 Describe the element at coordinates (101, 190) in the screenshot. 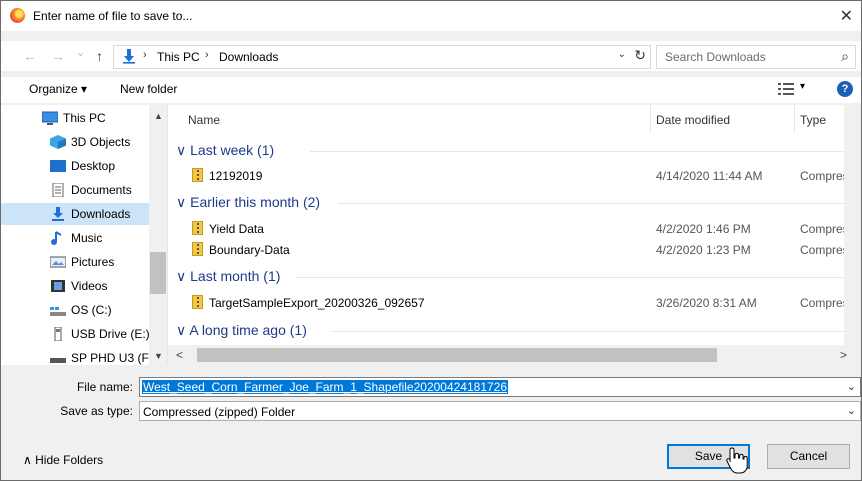

I see `sidebar-item-label: Documents` at that location.